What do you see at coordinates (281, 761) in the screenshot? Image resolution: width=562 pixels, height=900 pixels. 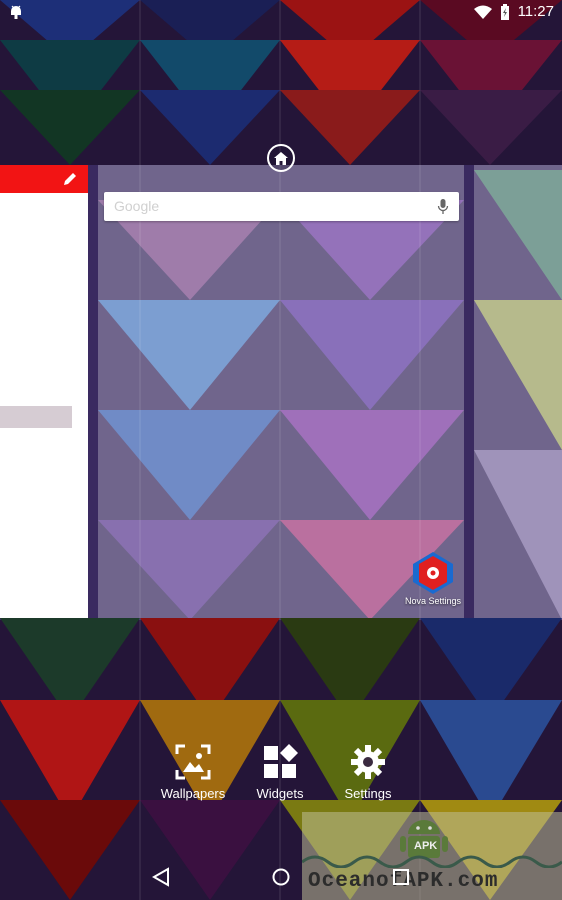 I see `widgets-icon` at bounding box center [281, 761].